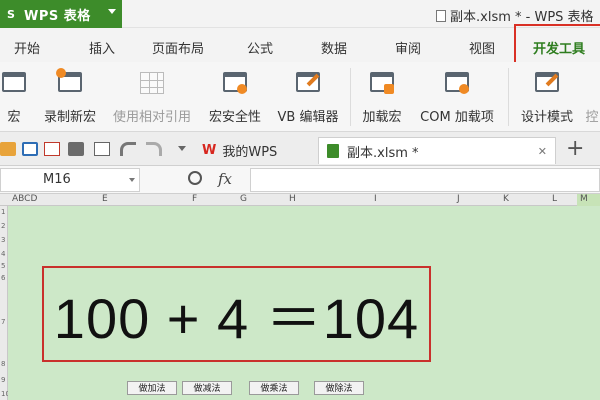 This screenshot has height=400, width=600. What do you see at coordinates (76, 149) in the screenshot?
I see `print-icon` at bounding box center [76, 149].